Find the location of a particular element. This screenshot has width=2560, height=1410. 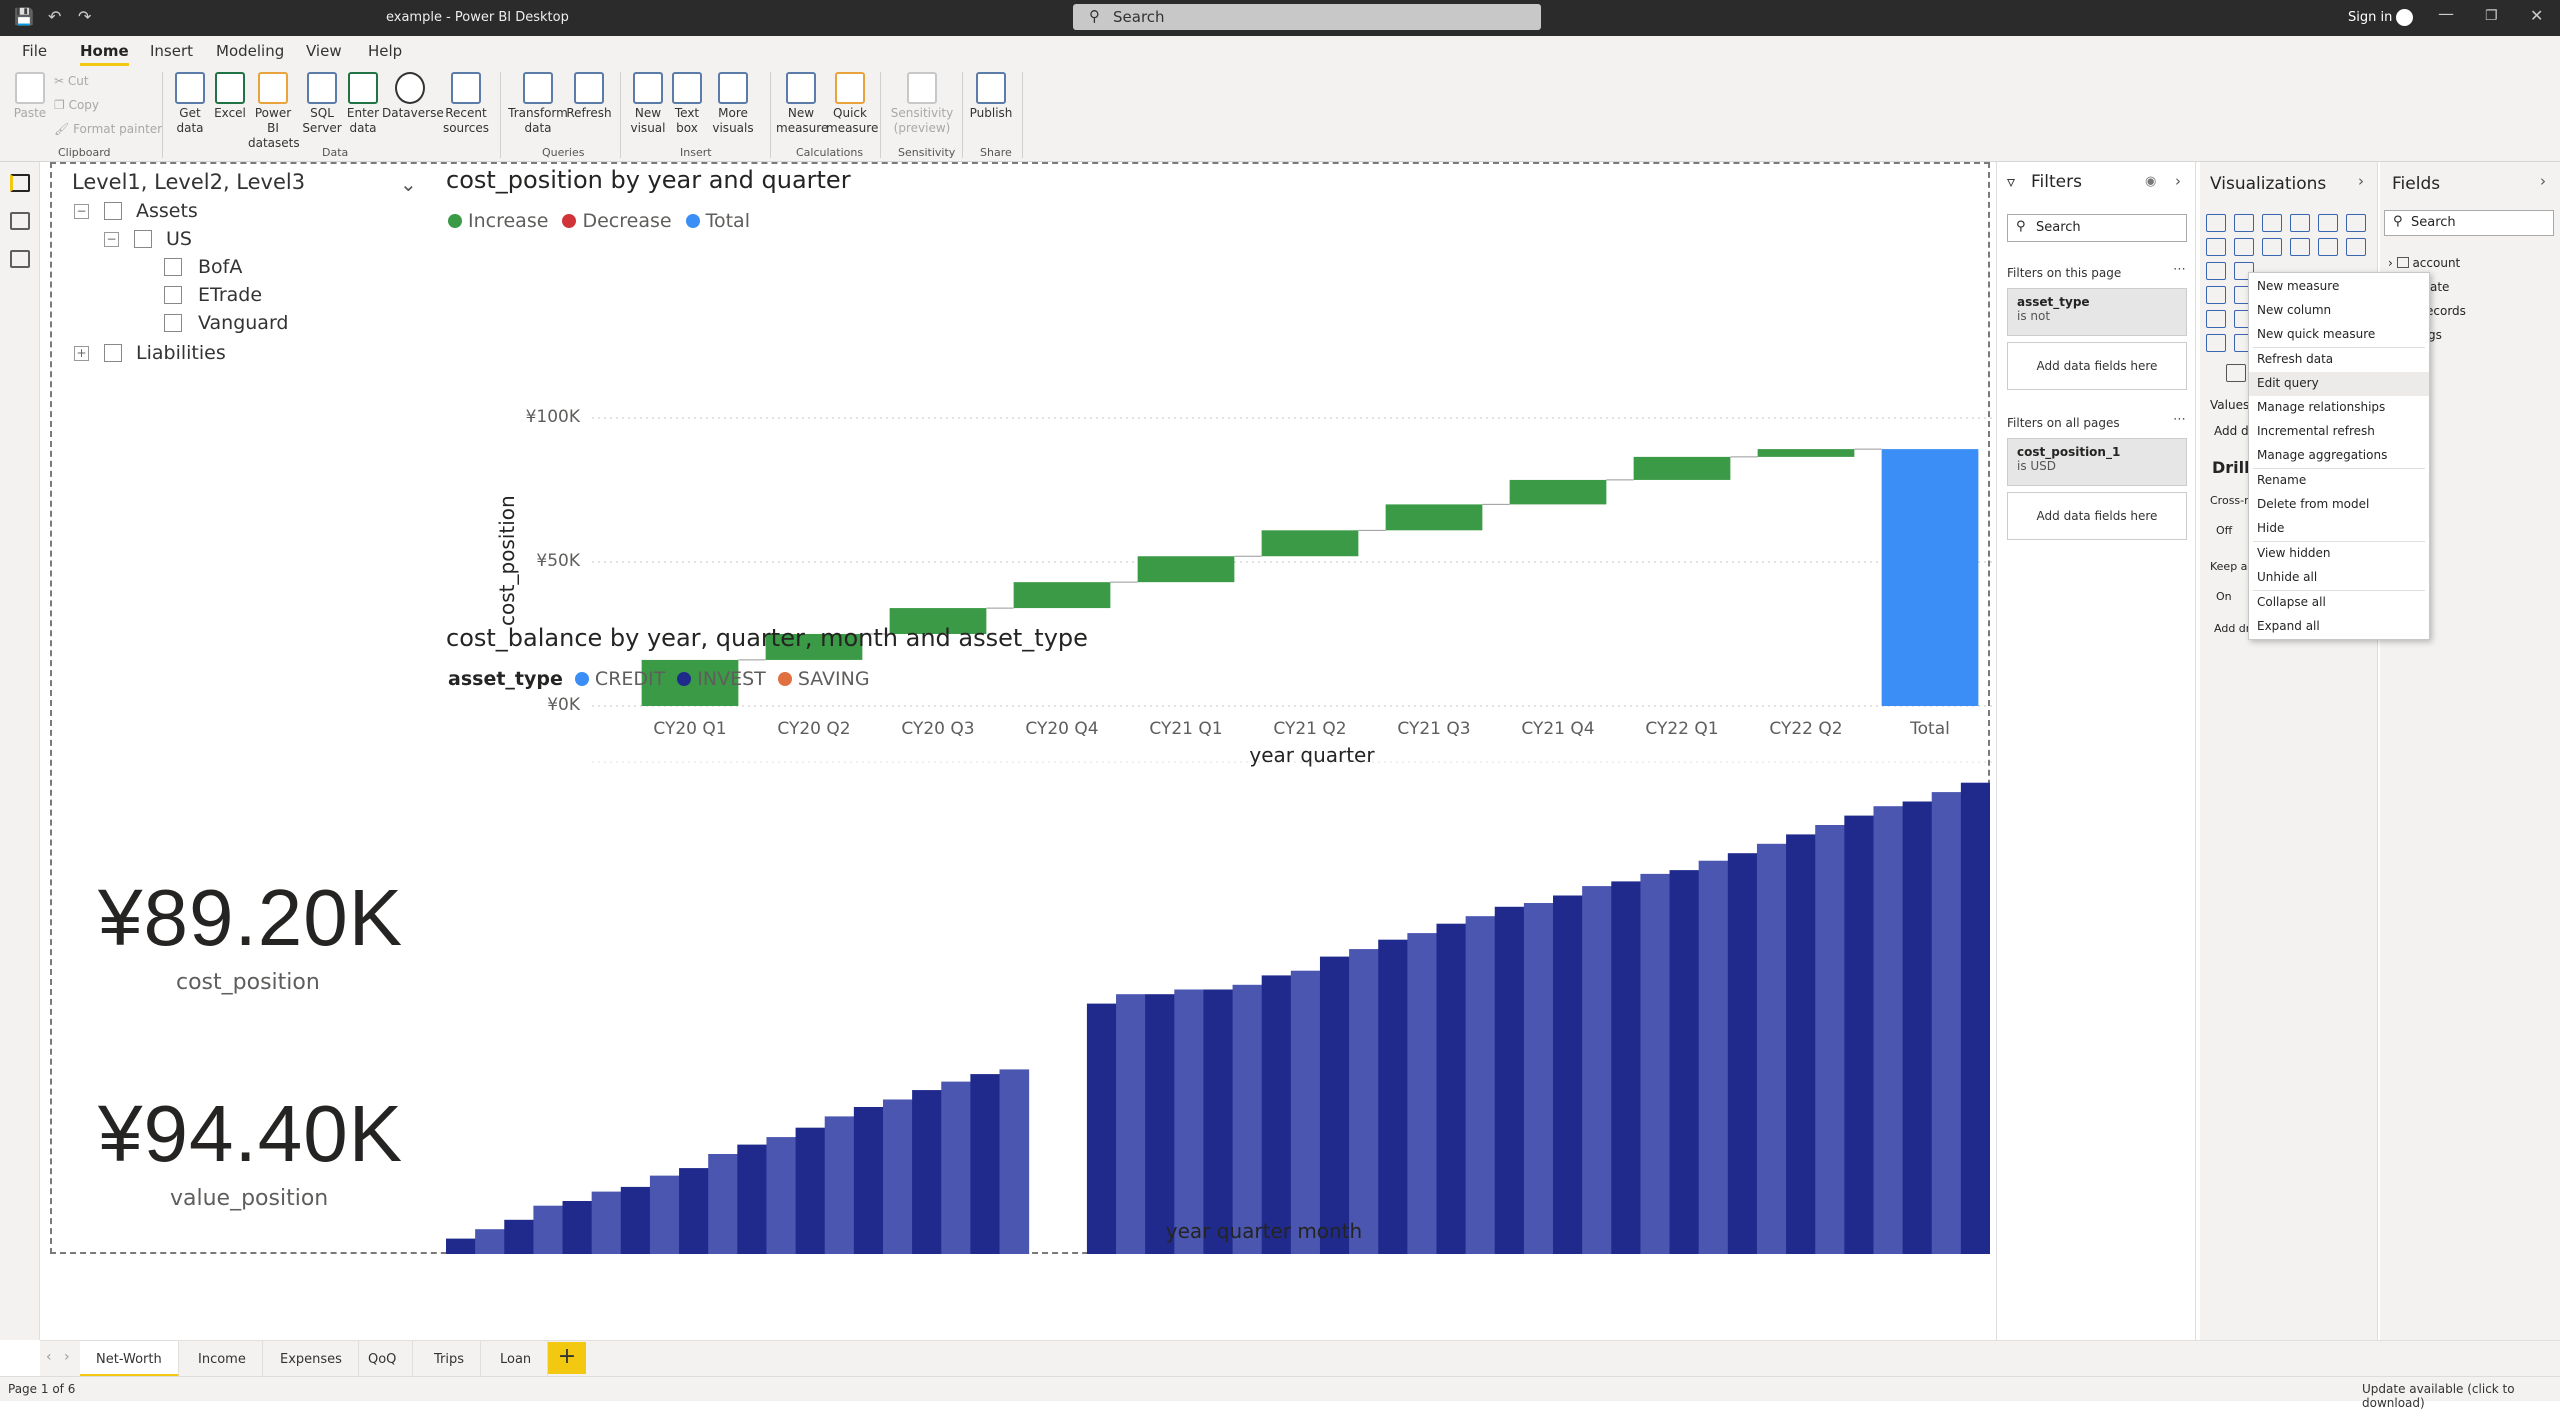

paste-button: Paste is located at coordinates (30, 96).